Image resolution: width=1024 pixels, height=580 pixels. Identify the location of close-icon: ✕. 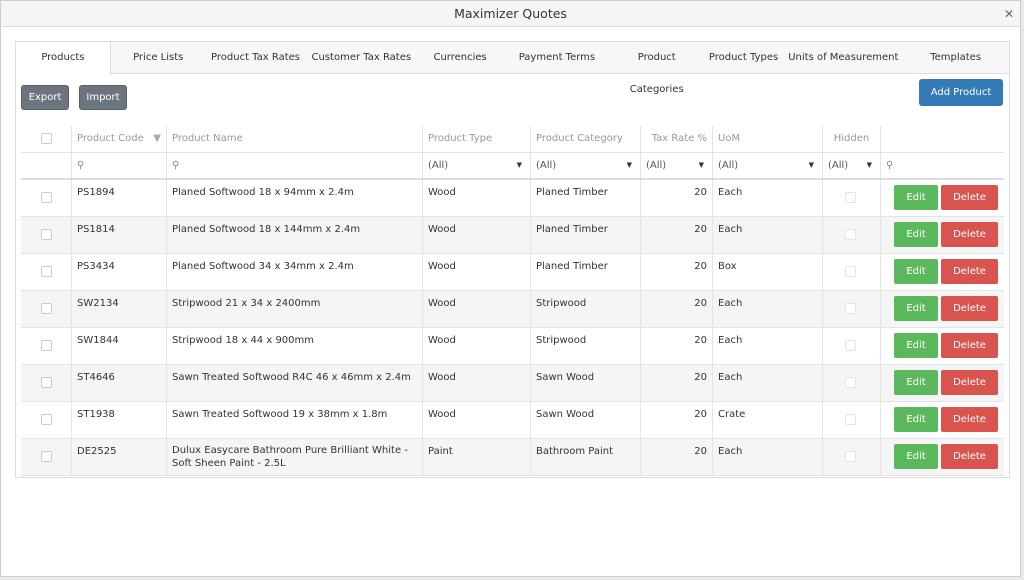
(1009, 14).